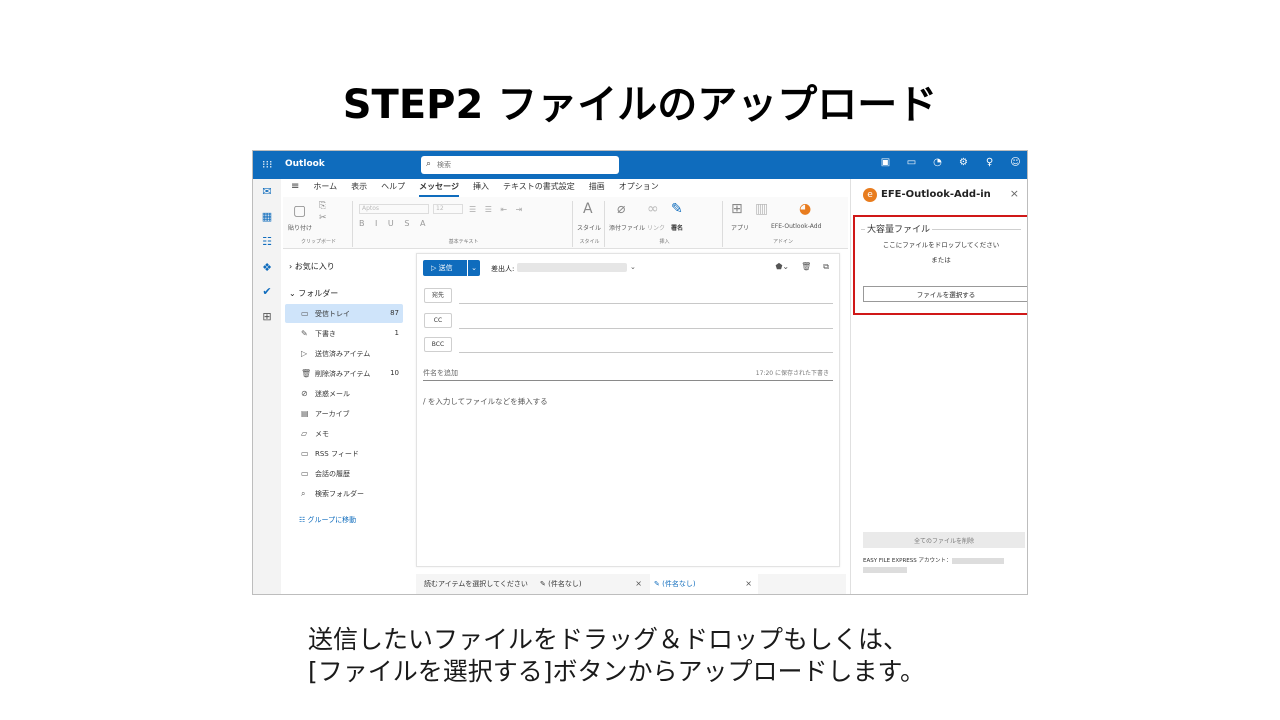  What do you see at coordinates (588, 209) in the screenshot?
I see `styles-icon: A` at bounding box center [588, 209].